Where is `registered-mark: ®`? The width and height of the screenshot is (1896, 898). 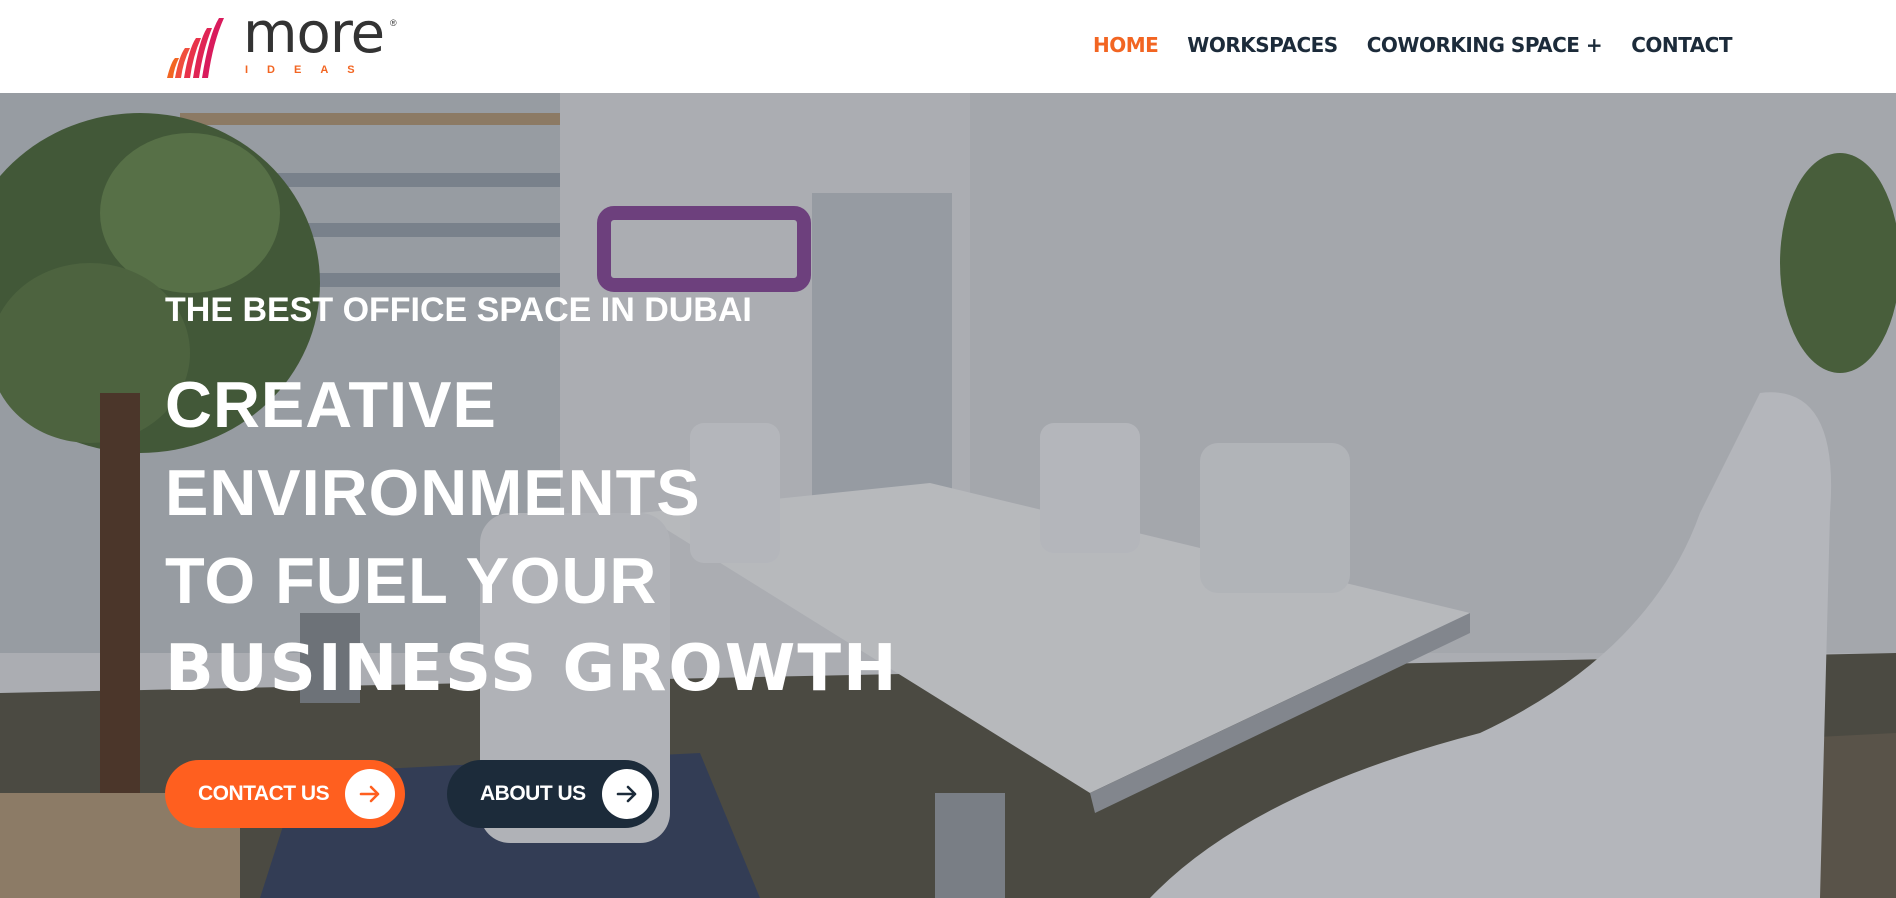 registered-mark: ® is located at coordinates (393, 23).